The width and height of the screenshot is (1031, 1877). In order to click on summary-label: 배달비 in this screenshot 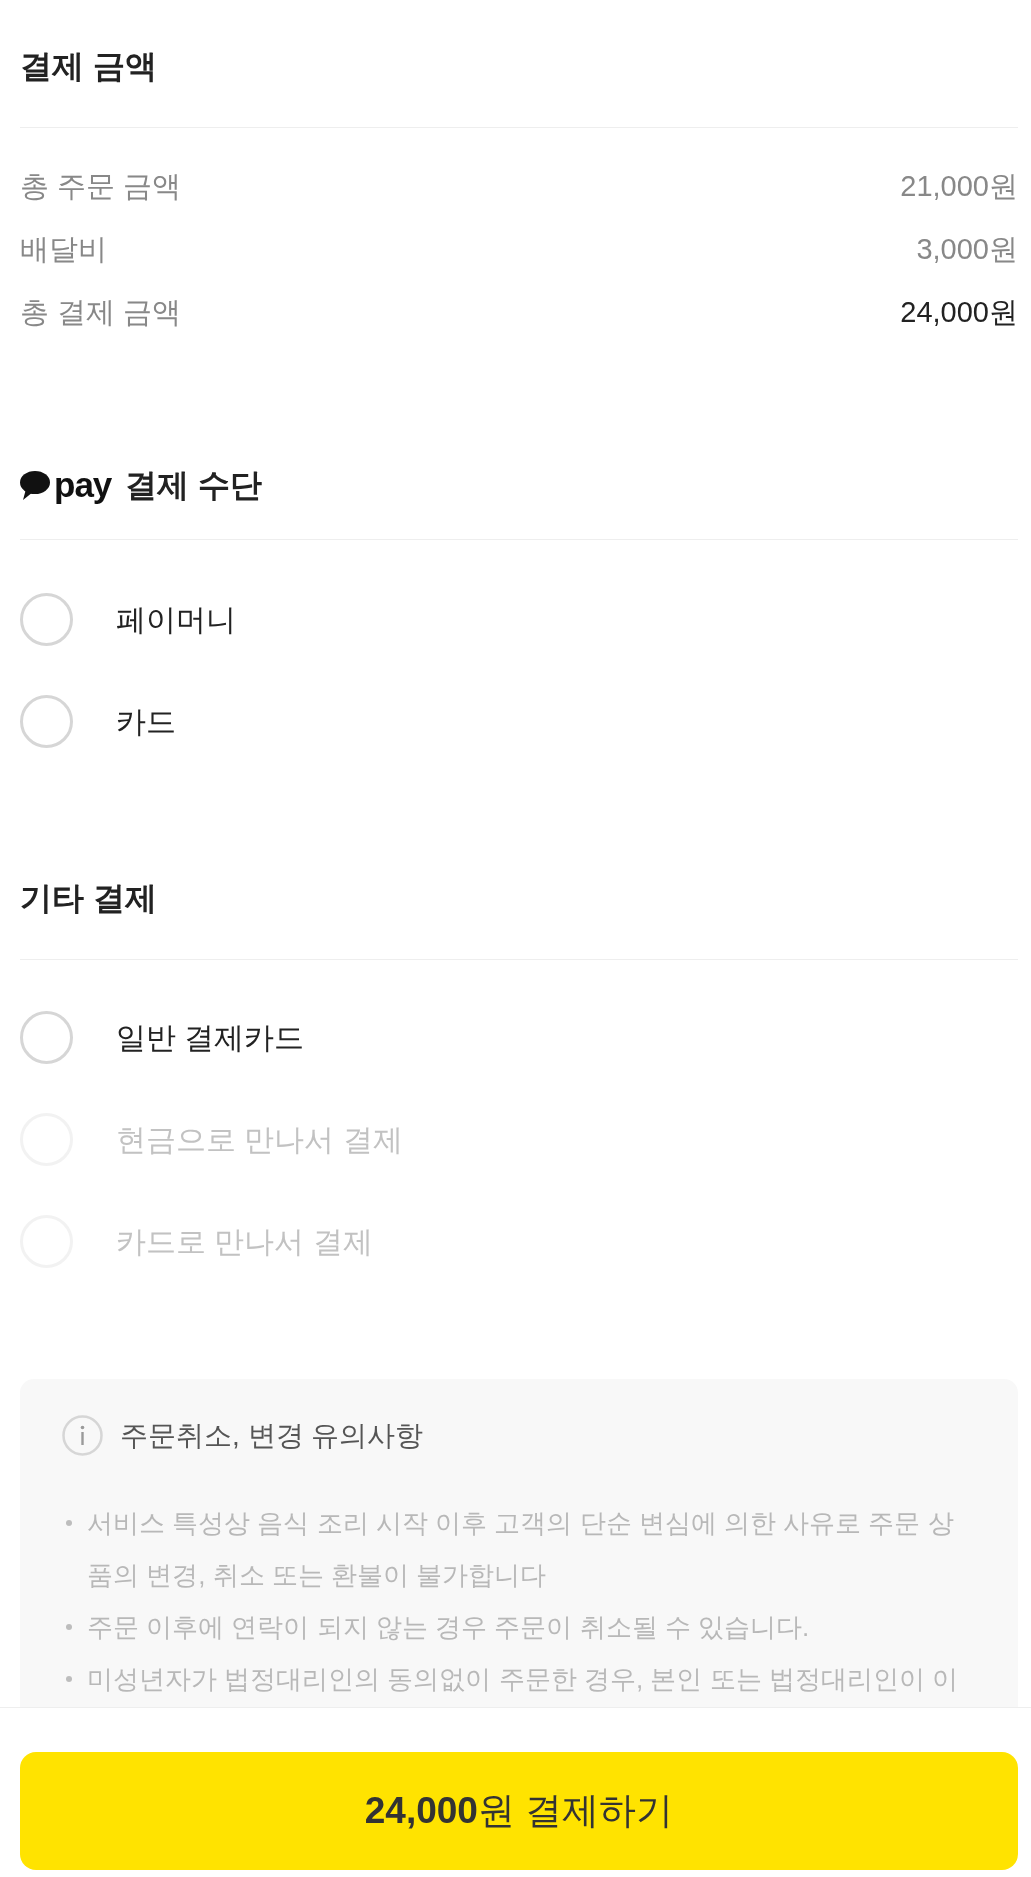, I will do `click(63, 249)`.